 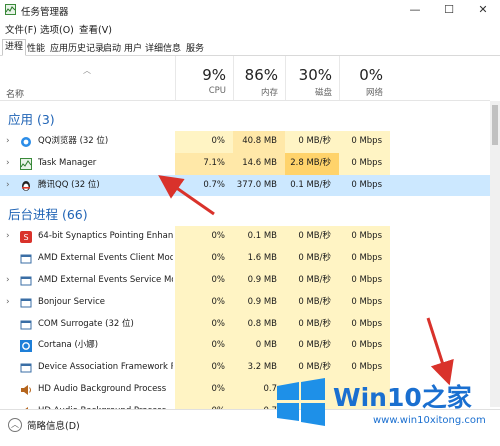 What do you see at coordinates (31, 119) in the screenshot?
I see `group-title: 应用 (3)` at bounding box center [31, 119].